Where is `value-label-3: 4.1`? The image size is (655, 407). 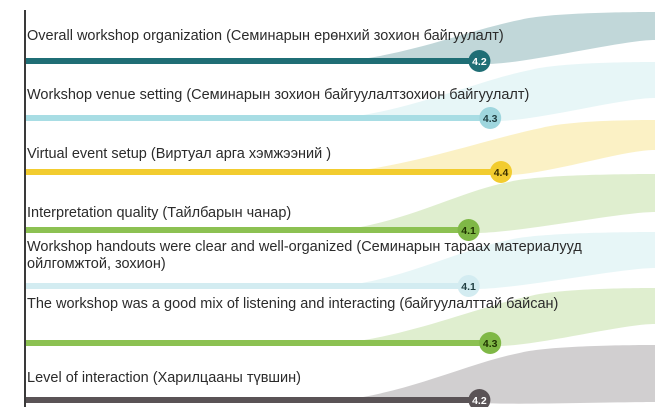
value-label-3: 4.1 is located at coordinates (468, 231).